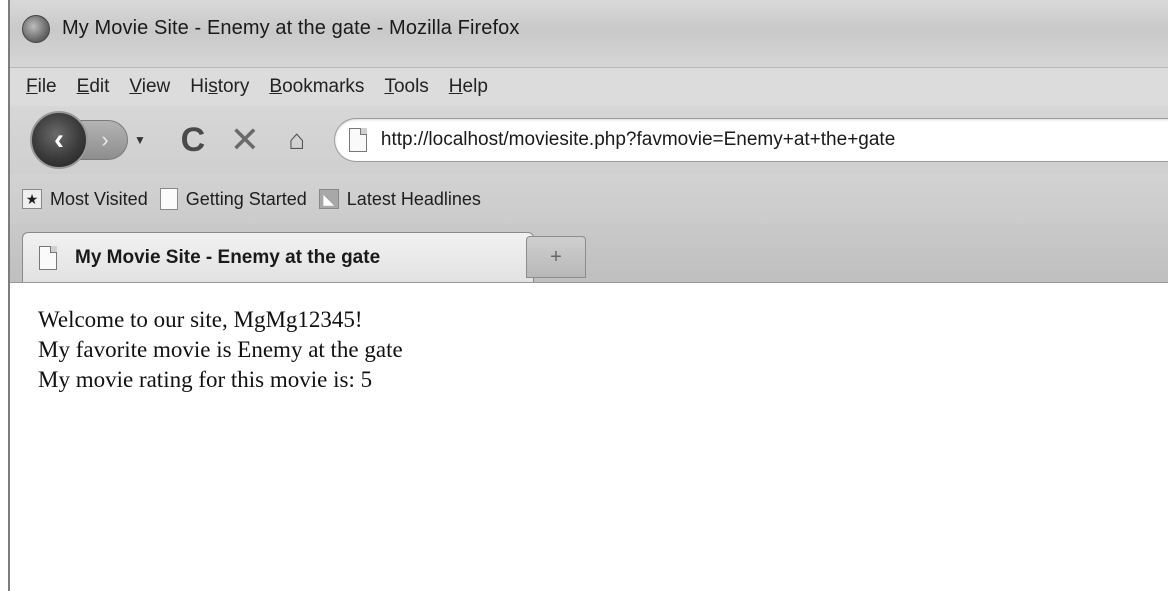 This screenshot has width=1168, height=591. Describe the element at coordinates (328, 199) in the screenshot. I see `rss-icon: ◣` at that location.